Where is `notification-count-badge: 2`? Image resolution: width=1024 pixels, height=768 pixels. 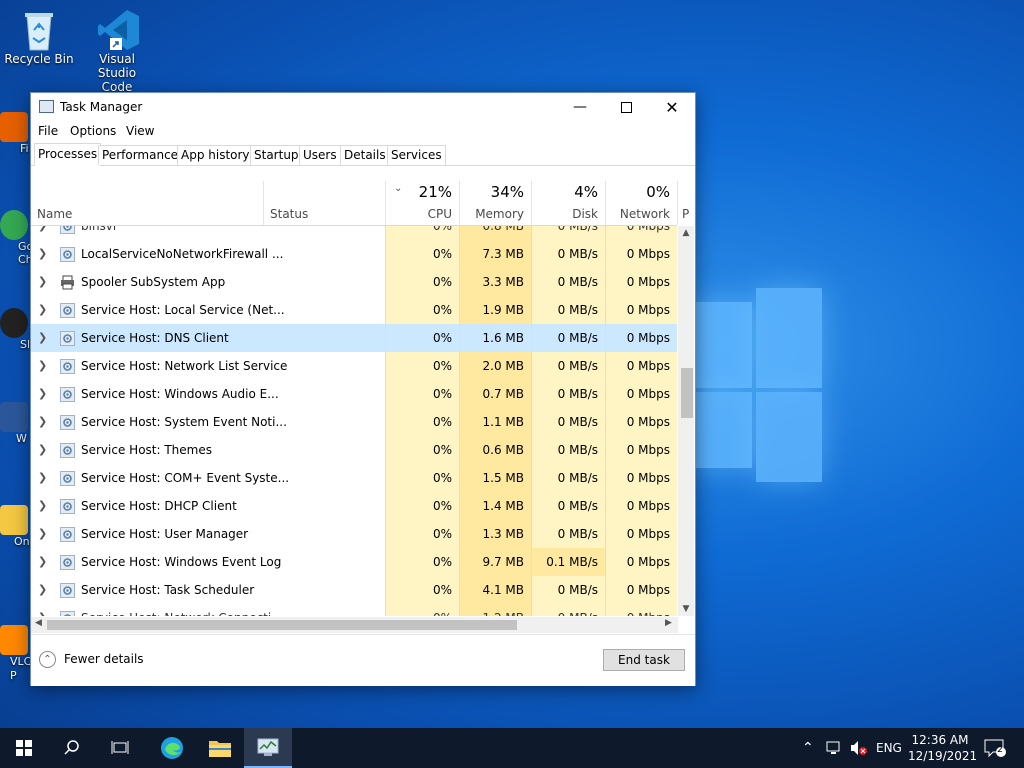
notification-count-badge: 2 is located at coordinates (1000, 750).